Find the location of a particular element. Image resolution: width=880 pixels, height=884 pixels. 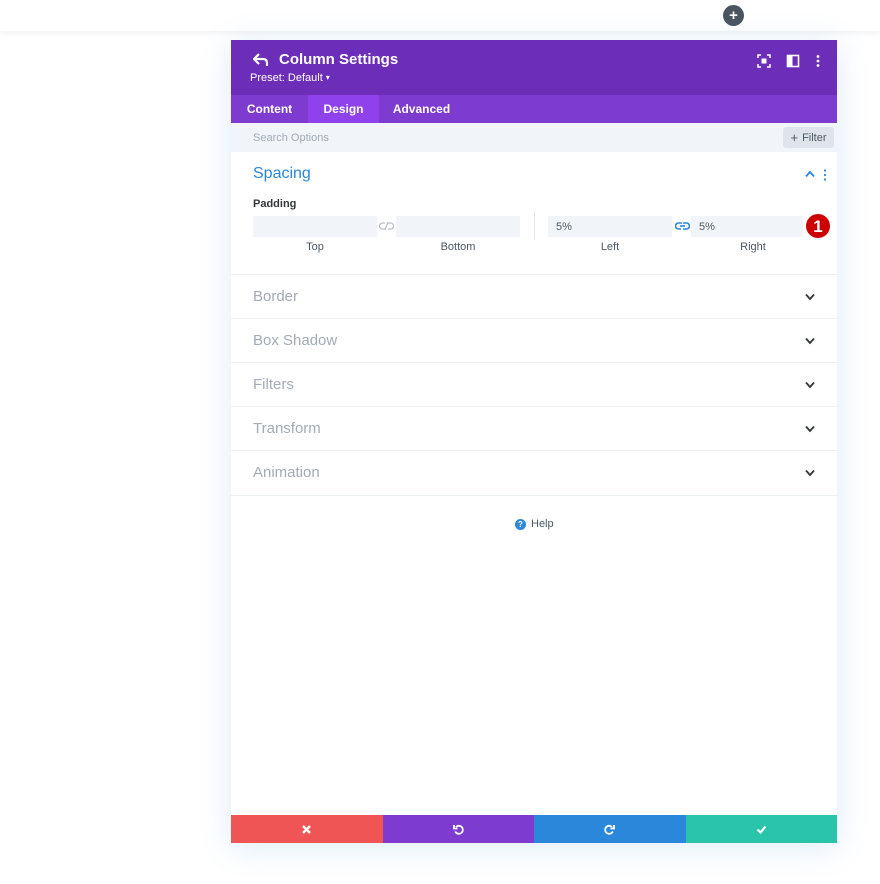

group-title: Animation is located at coordinates (286, 472).